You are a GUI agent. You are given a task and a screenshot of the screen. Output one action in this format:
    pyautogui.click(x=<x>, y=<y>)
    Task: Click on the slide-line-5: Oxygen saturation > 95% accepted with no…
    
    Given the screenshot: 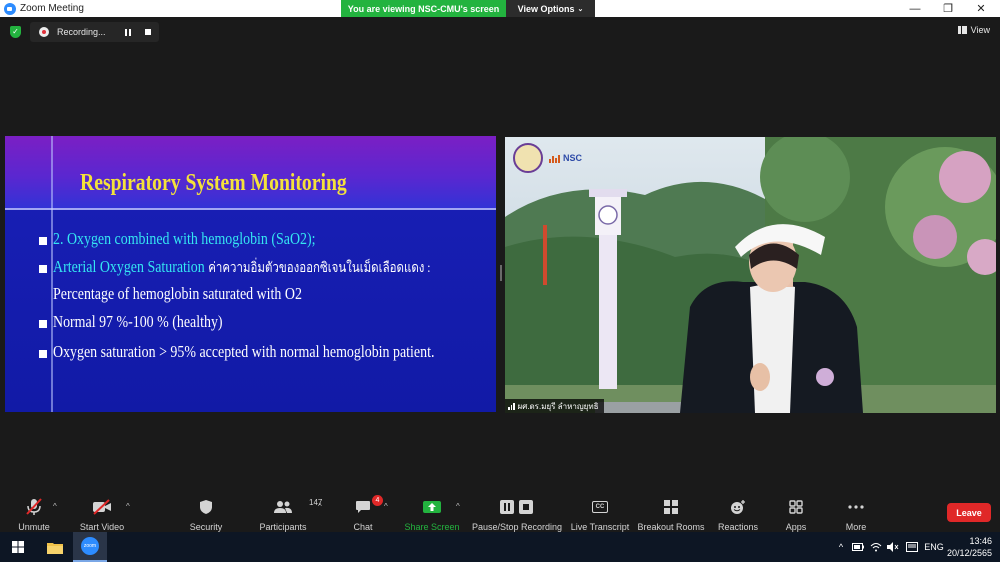 What is the action you would take?
    pyautogui.click(x=244, y=351)
    